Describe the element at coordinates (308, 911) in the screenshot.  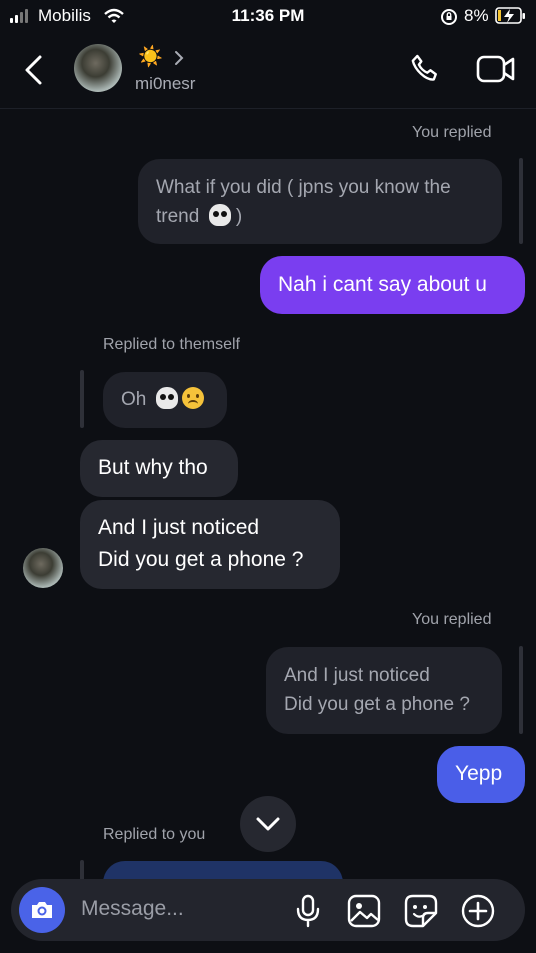
I see `microphone-icon` at that location.